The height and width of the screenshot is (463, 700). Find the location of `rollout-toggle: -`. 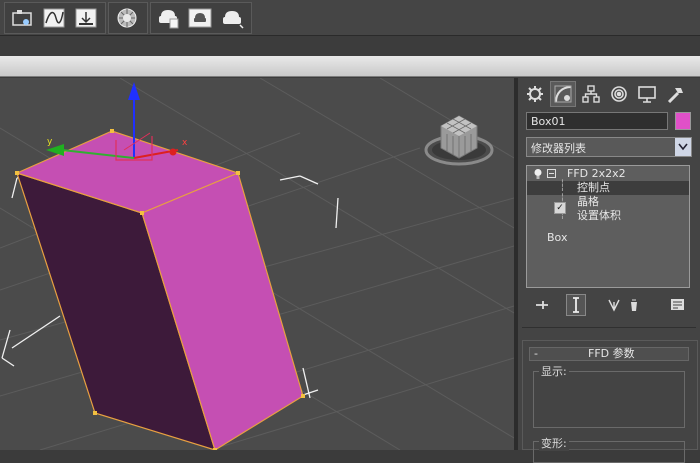

rollout-toggle: - is located at coordinates (536, 353).